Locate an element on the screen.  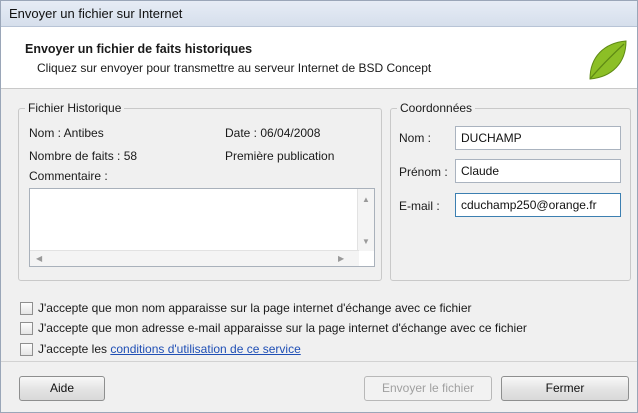
terms-of-use-link: conditions d'utilisation de ce service is located at coordinates (205, 349).